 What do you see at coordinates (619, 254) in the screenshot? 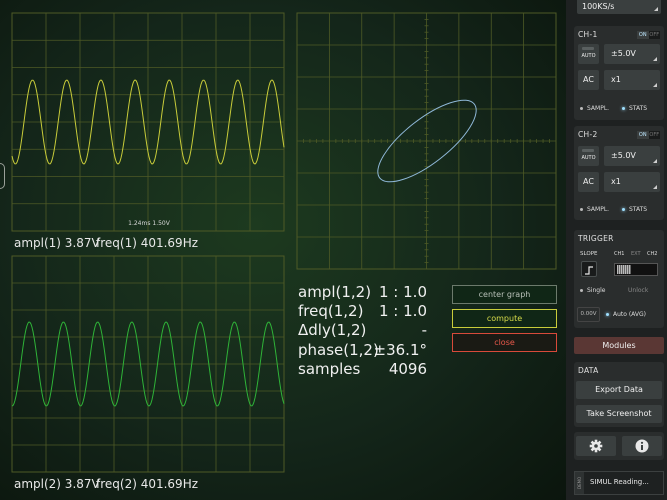
I see `trigger-source-ch1: CH1` at bounding box center [619, 254].